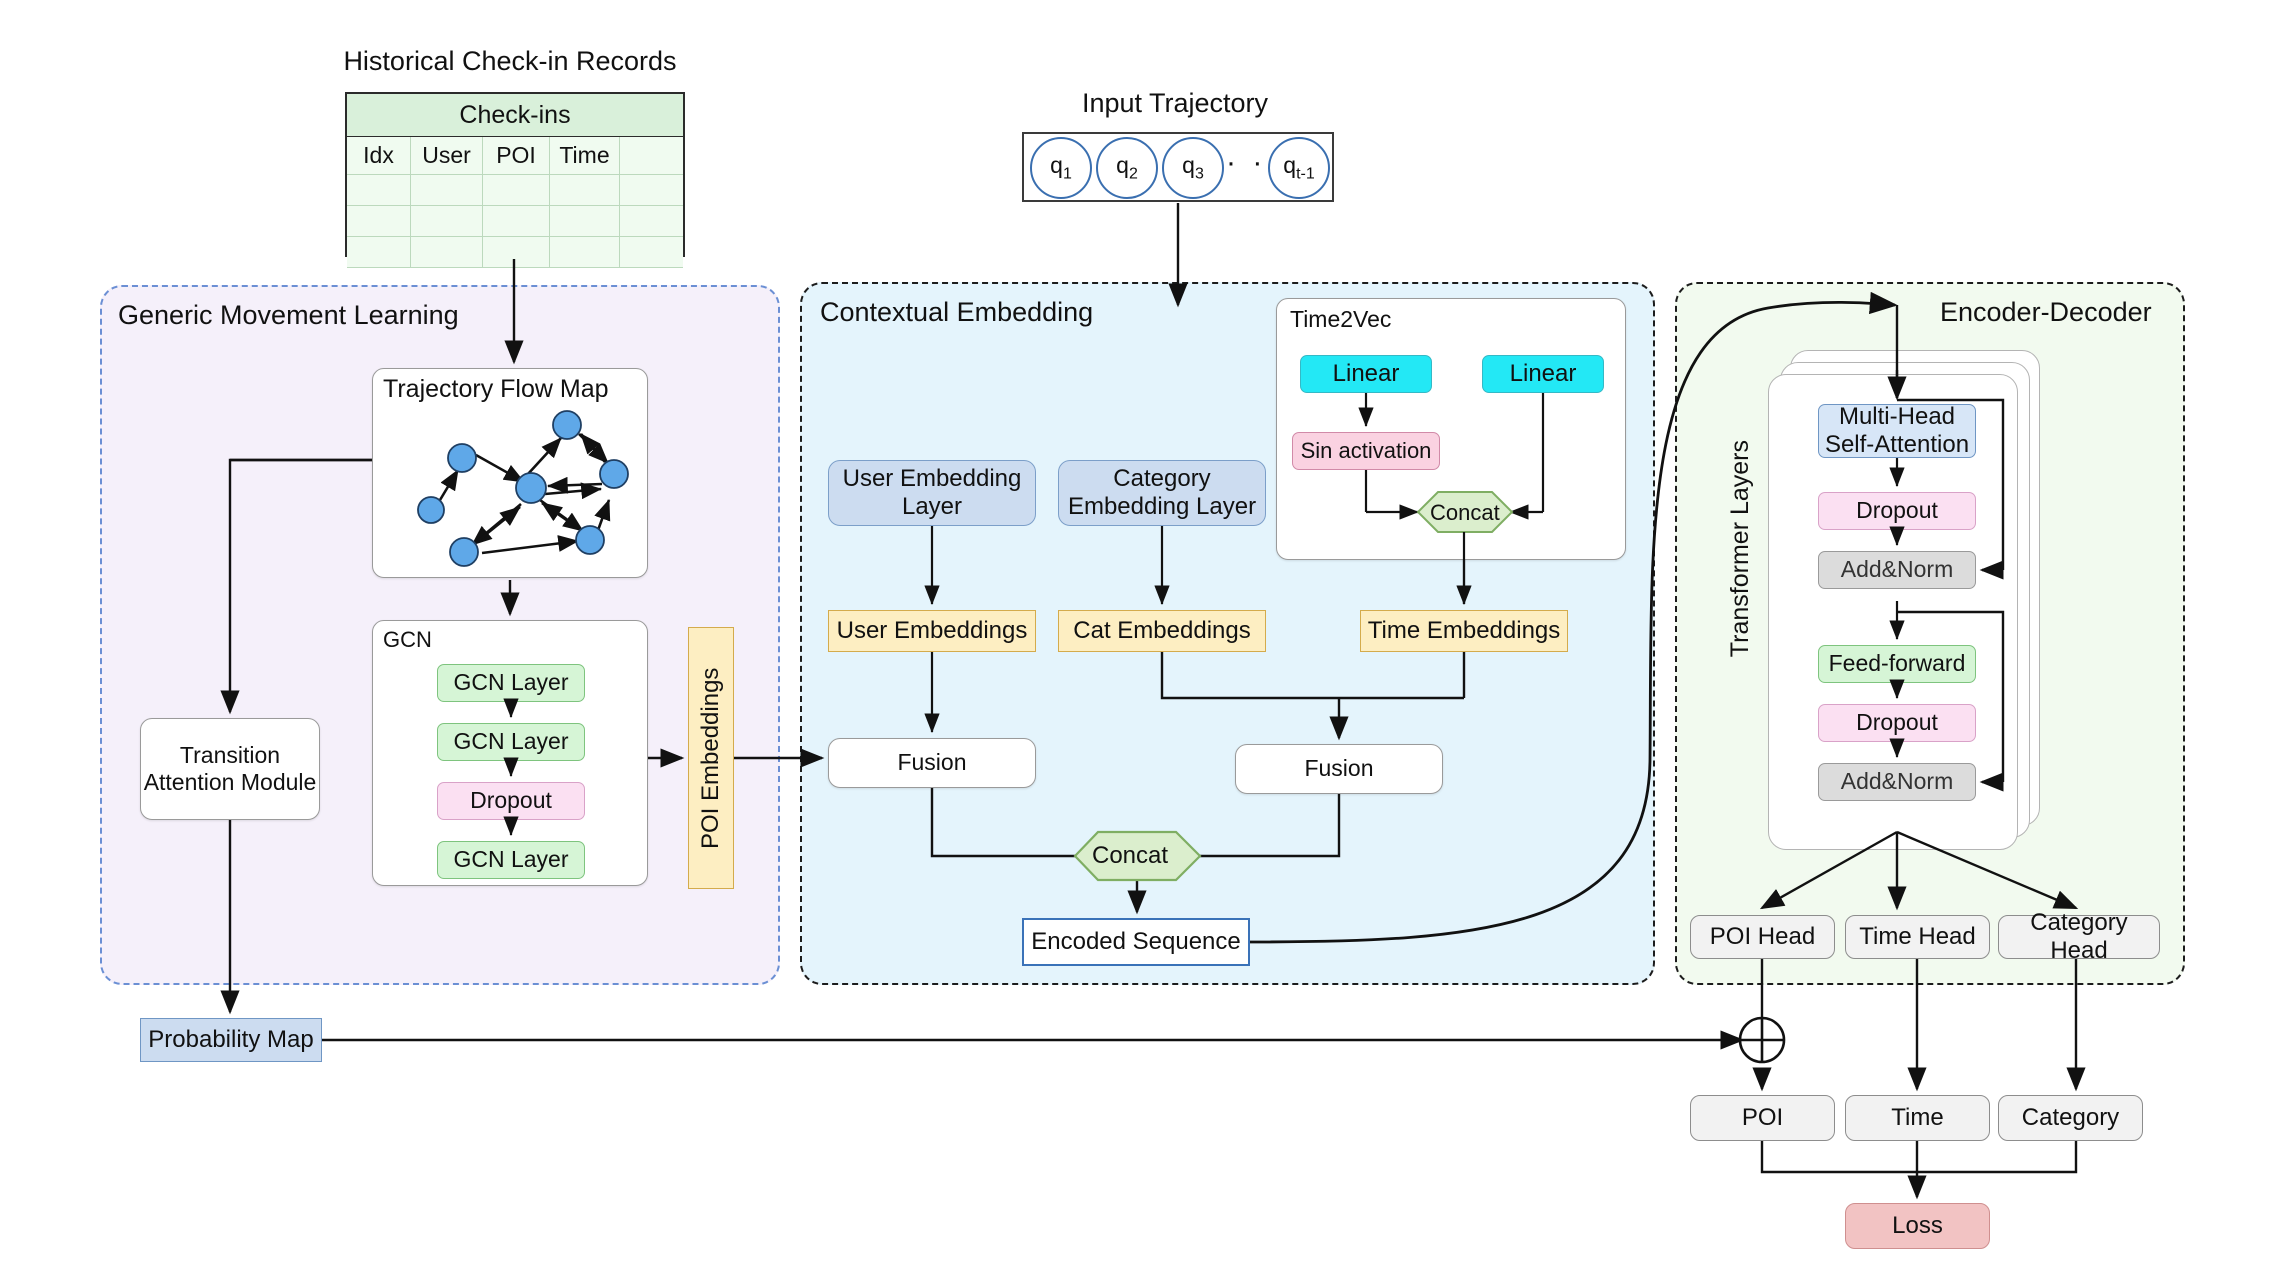 This screenshot has height=1280, width=2292. I want to click on table-header-row: Idx User POI Time, so click(515, 156).